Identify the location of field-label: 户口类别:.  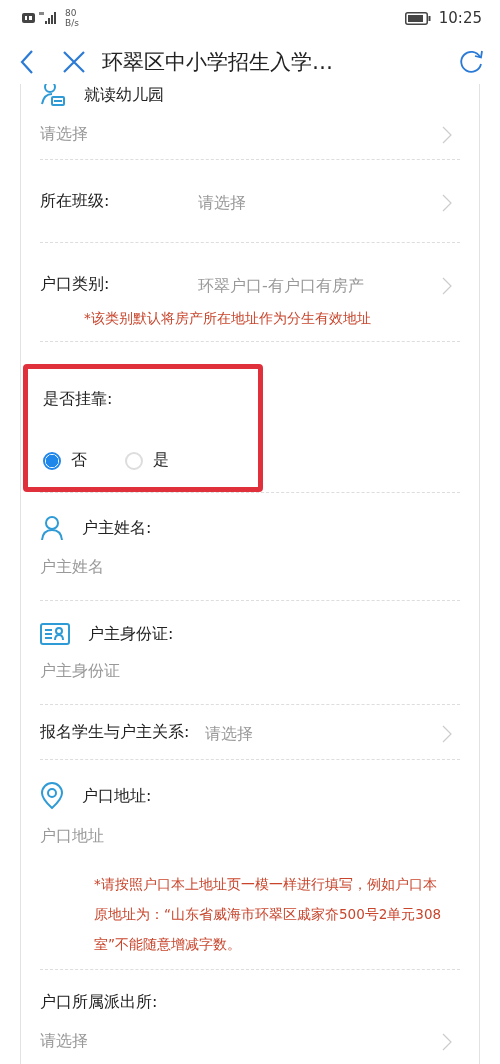
(75, 284).